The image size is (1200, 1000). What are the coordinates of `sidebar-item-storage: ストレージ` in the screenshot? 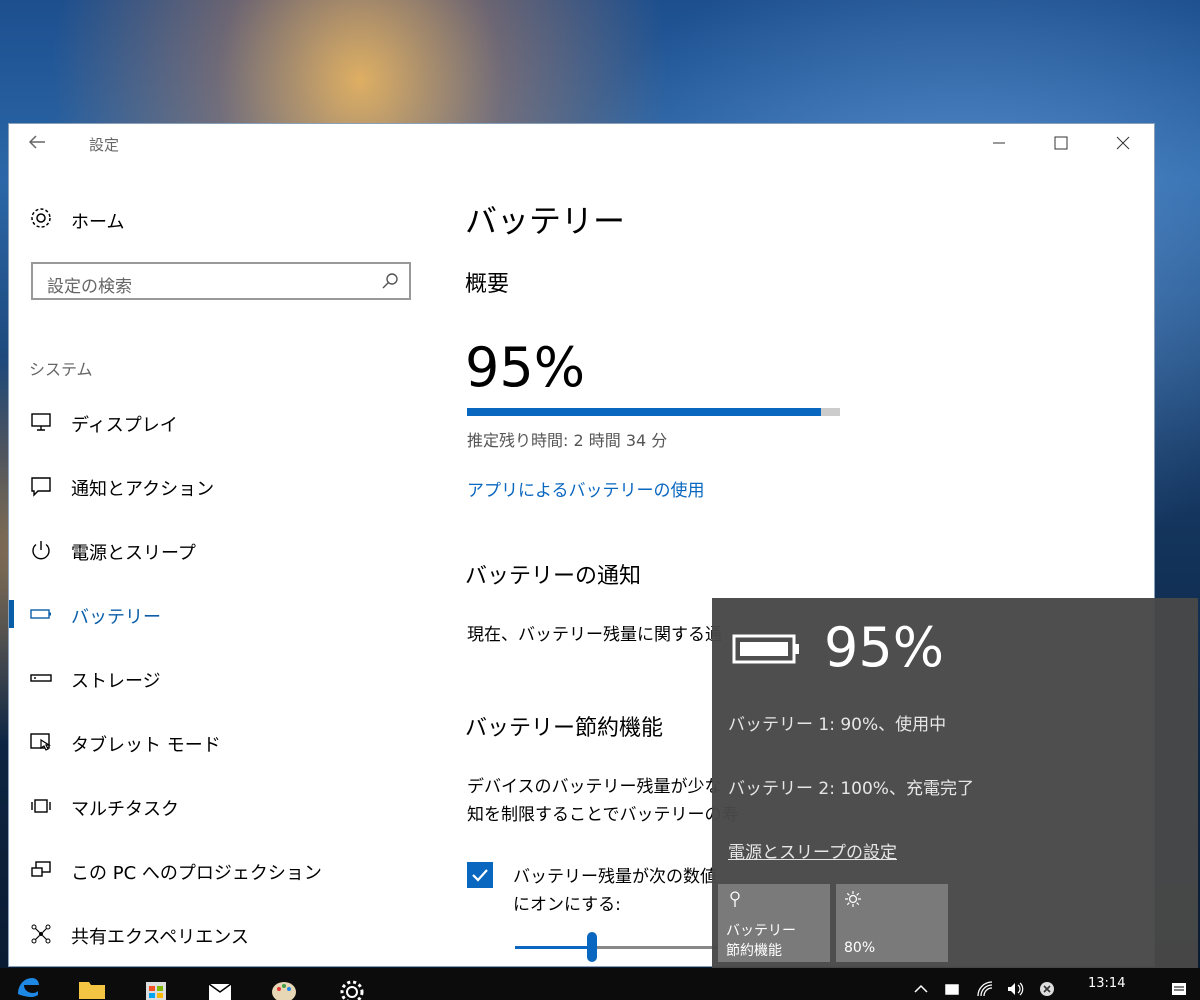 It's located at (219, 678).